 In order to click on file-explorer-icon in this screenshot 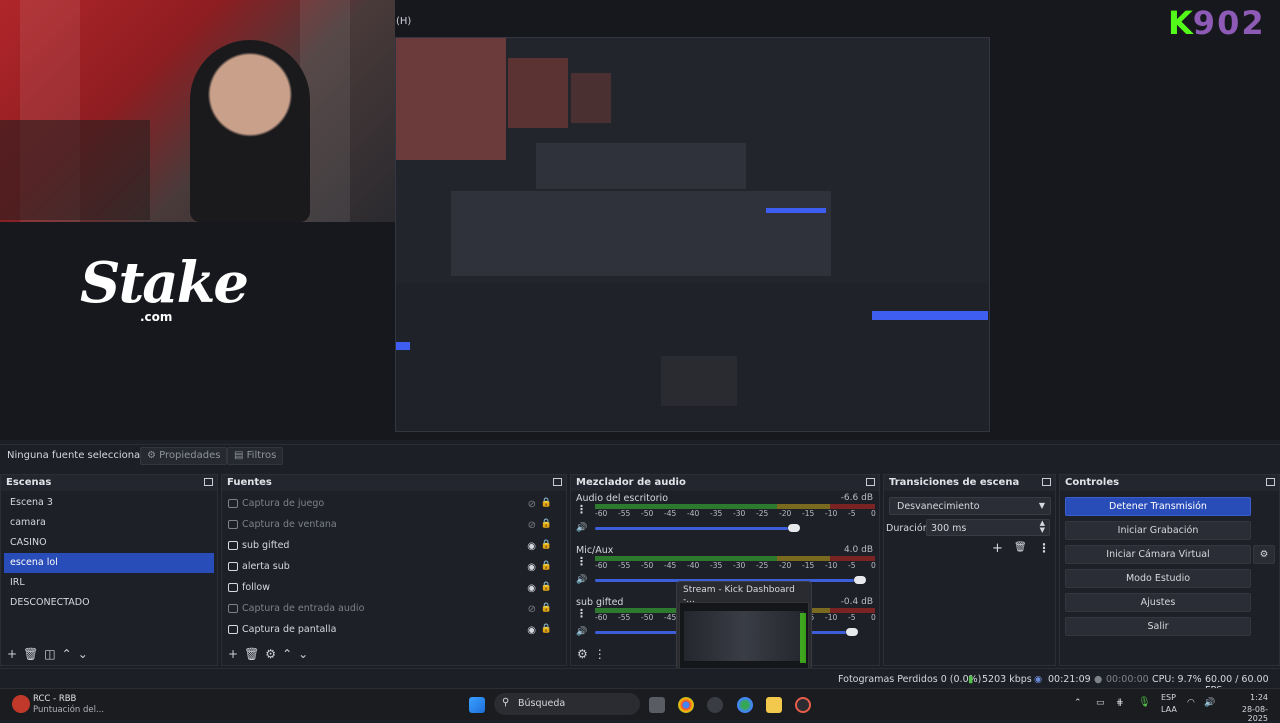, I will do `click(774, 705)`.